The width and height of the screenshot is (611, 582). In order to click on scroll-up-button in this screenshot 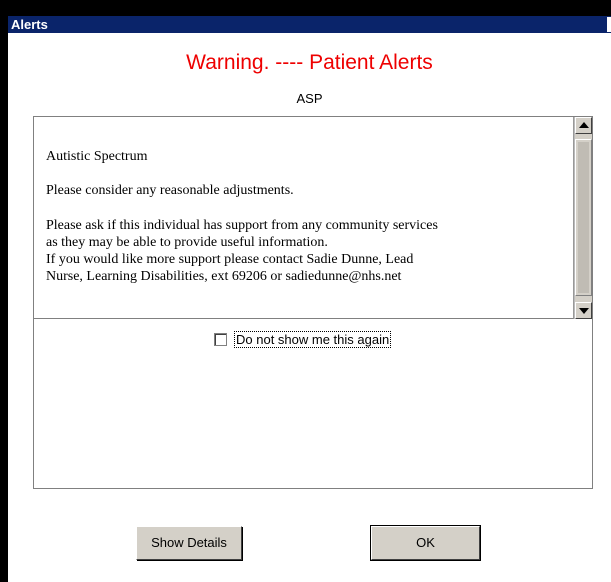, I will do `click(583, 125)`.